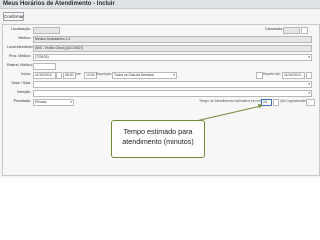 This screenshot has width=320, height=240. I want to click on selecao-label: Seleção:, so click(24, 92).